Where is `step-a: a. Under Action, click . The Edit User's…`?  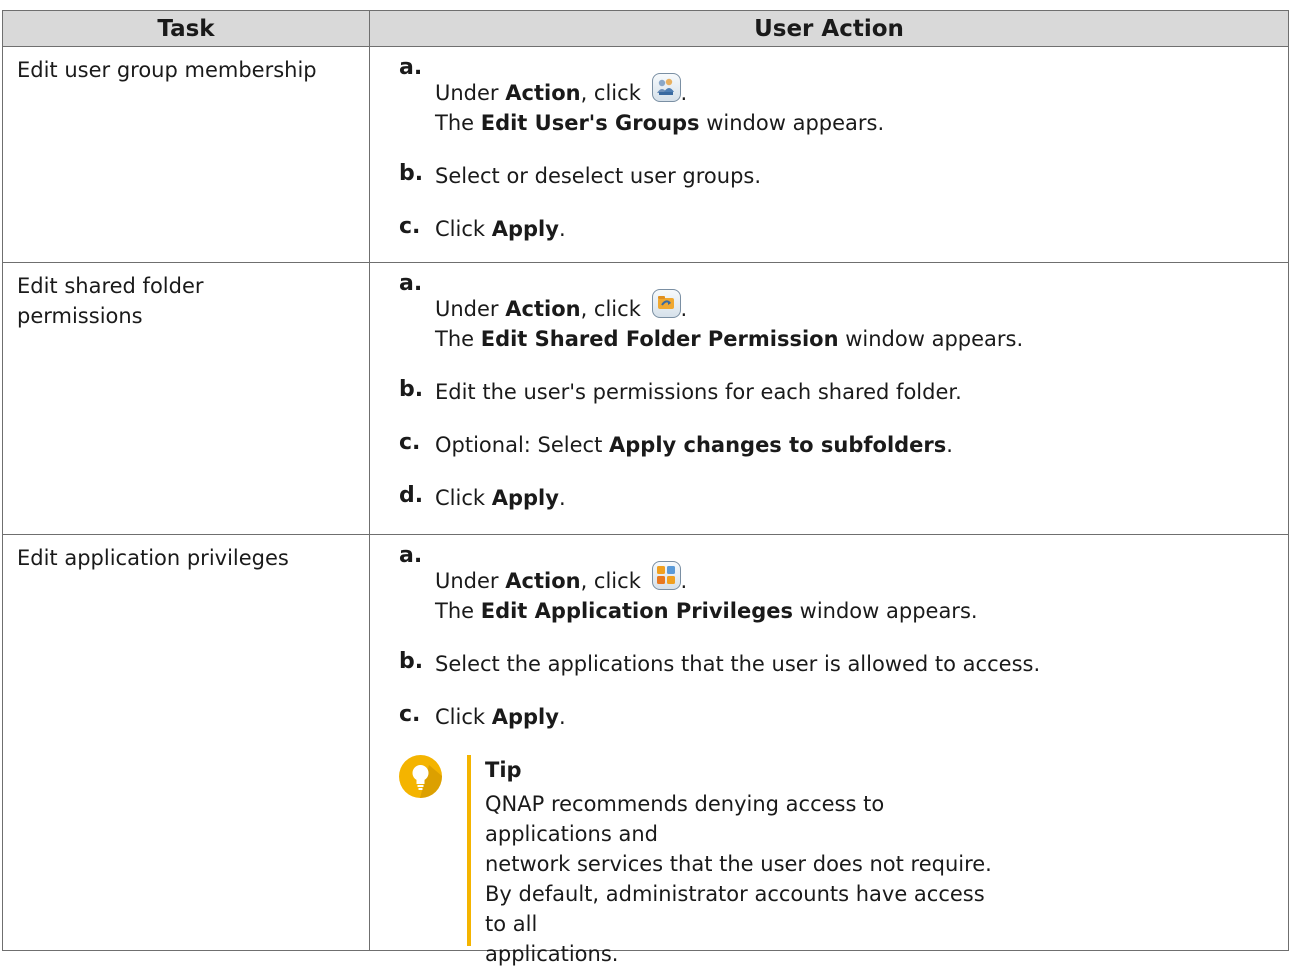
step-a: a. Under Action, click . The Edit User's… is located at coordinates (843, 96).